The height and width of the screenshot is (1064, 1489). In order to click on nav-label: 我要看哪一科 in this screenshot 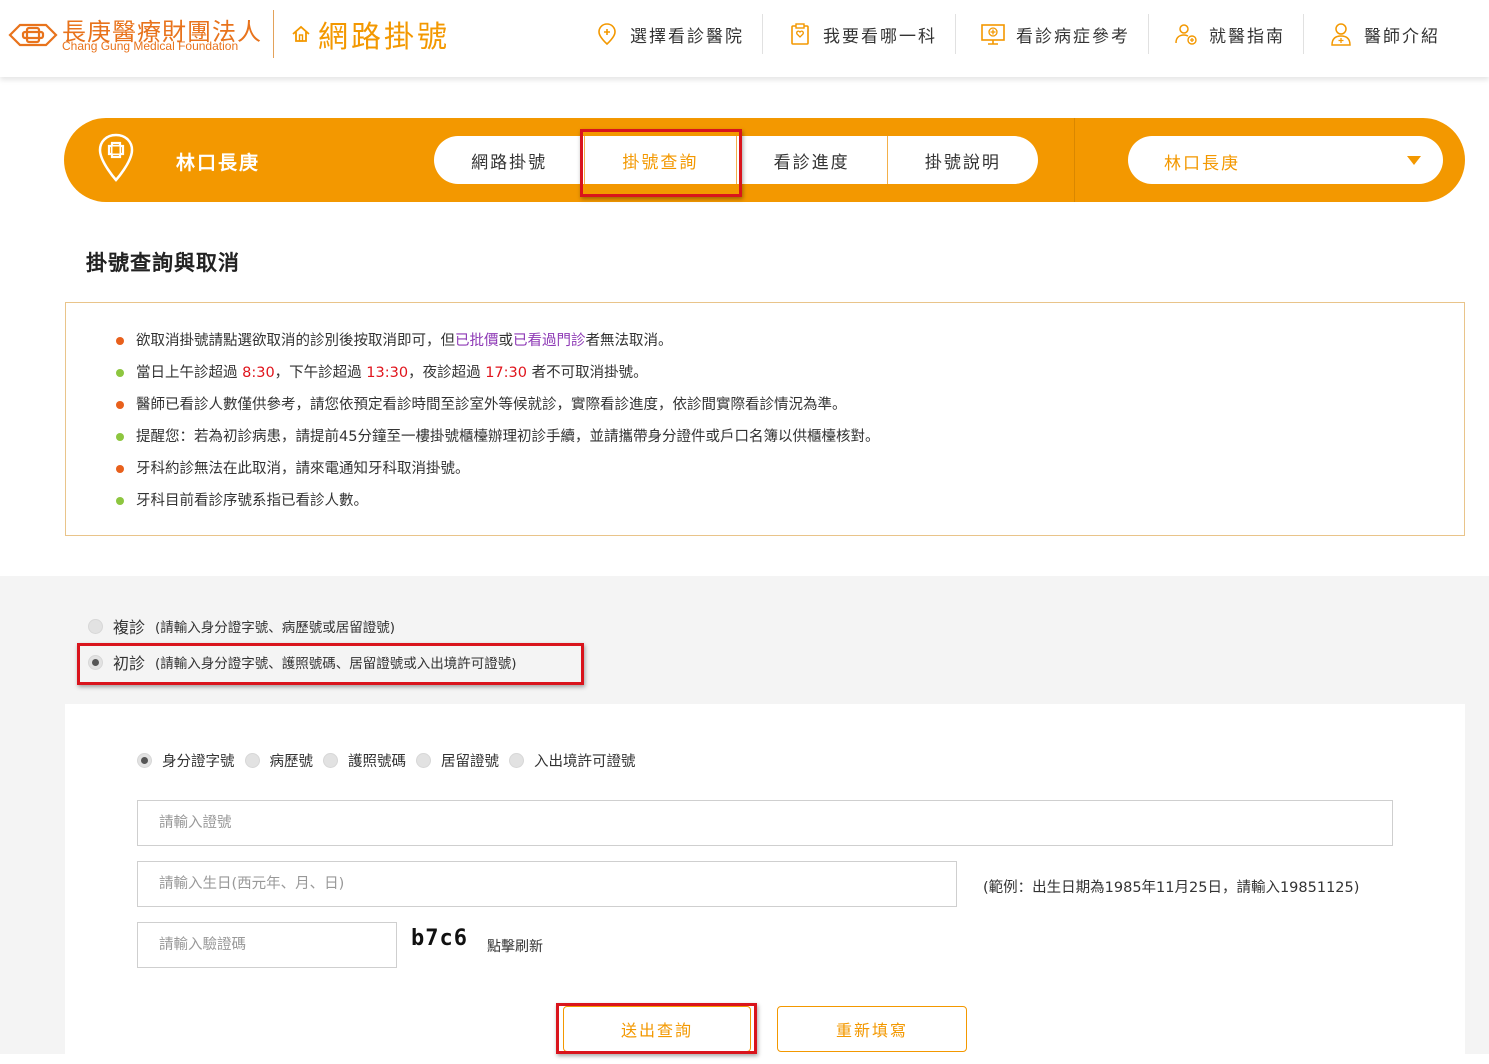, I will do `click(880, 36)`.